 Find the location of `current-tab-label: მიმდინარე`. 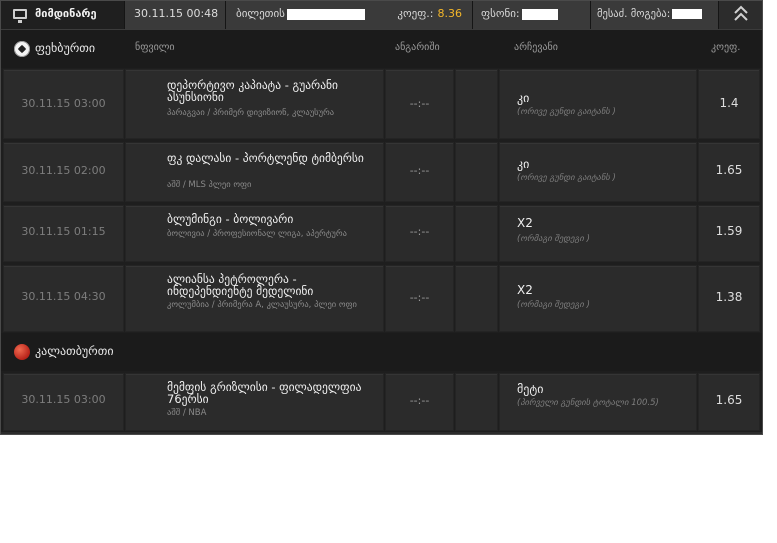

current-tab-label: მიმდინარე is located at coordinates (66, 13).